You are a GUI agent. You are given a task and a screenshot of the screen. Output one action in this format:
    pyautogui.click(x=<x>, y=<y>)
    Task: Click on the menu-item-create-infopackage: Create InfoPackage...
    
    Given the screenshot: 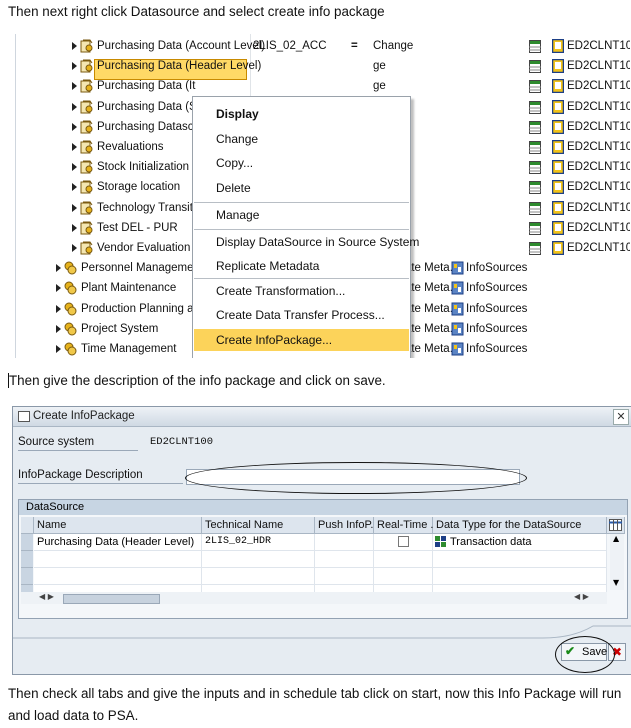 What is the action you would take?
    pyautogui.click(x=301, y=340)
    